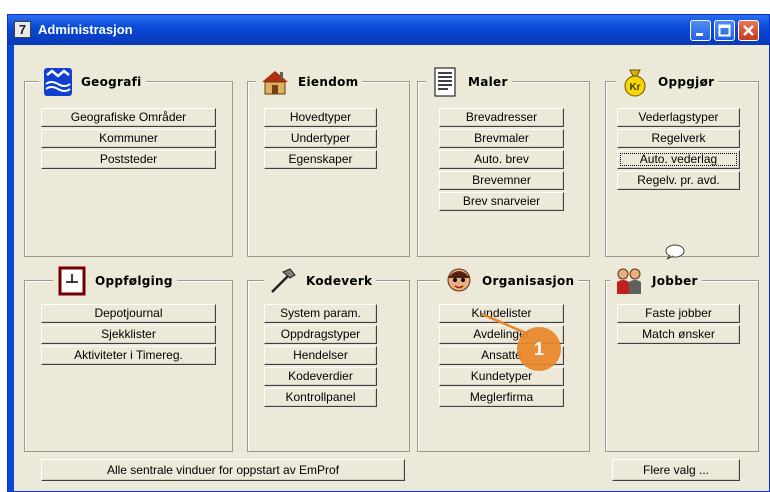 The width and height of the screenshot is (770, 492). I want to click on group-header: Organisasjon, so click(509, 281).